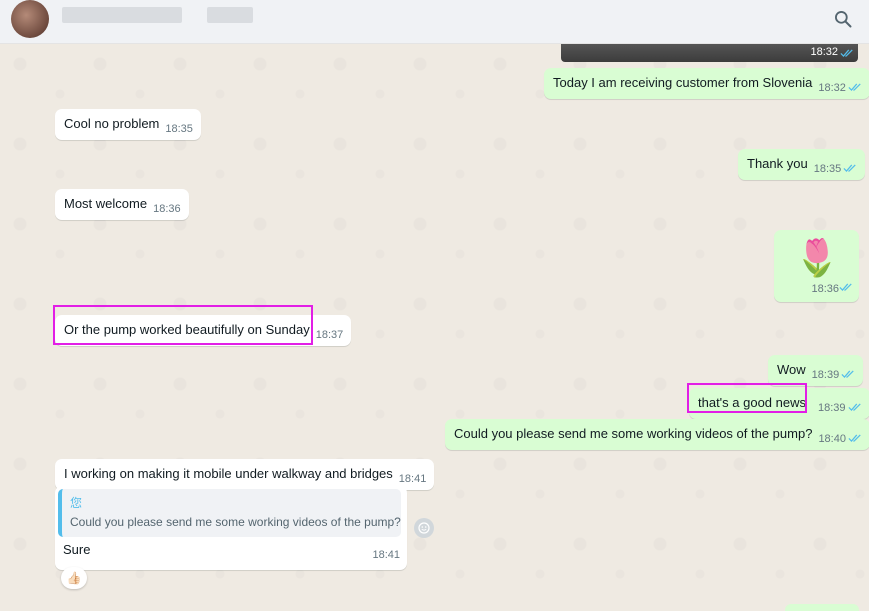 This screenshot has height=611, width=869. Describe the element at coordinates (30, 19) in the screenshot. I see `contact-avatar` at that location.